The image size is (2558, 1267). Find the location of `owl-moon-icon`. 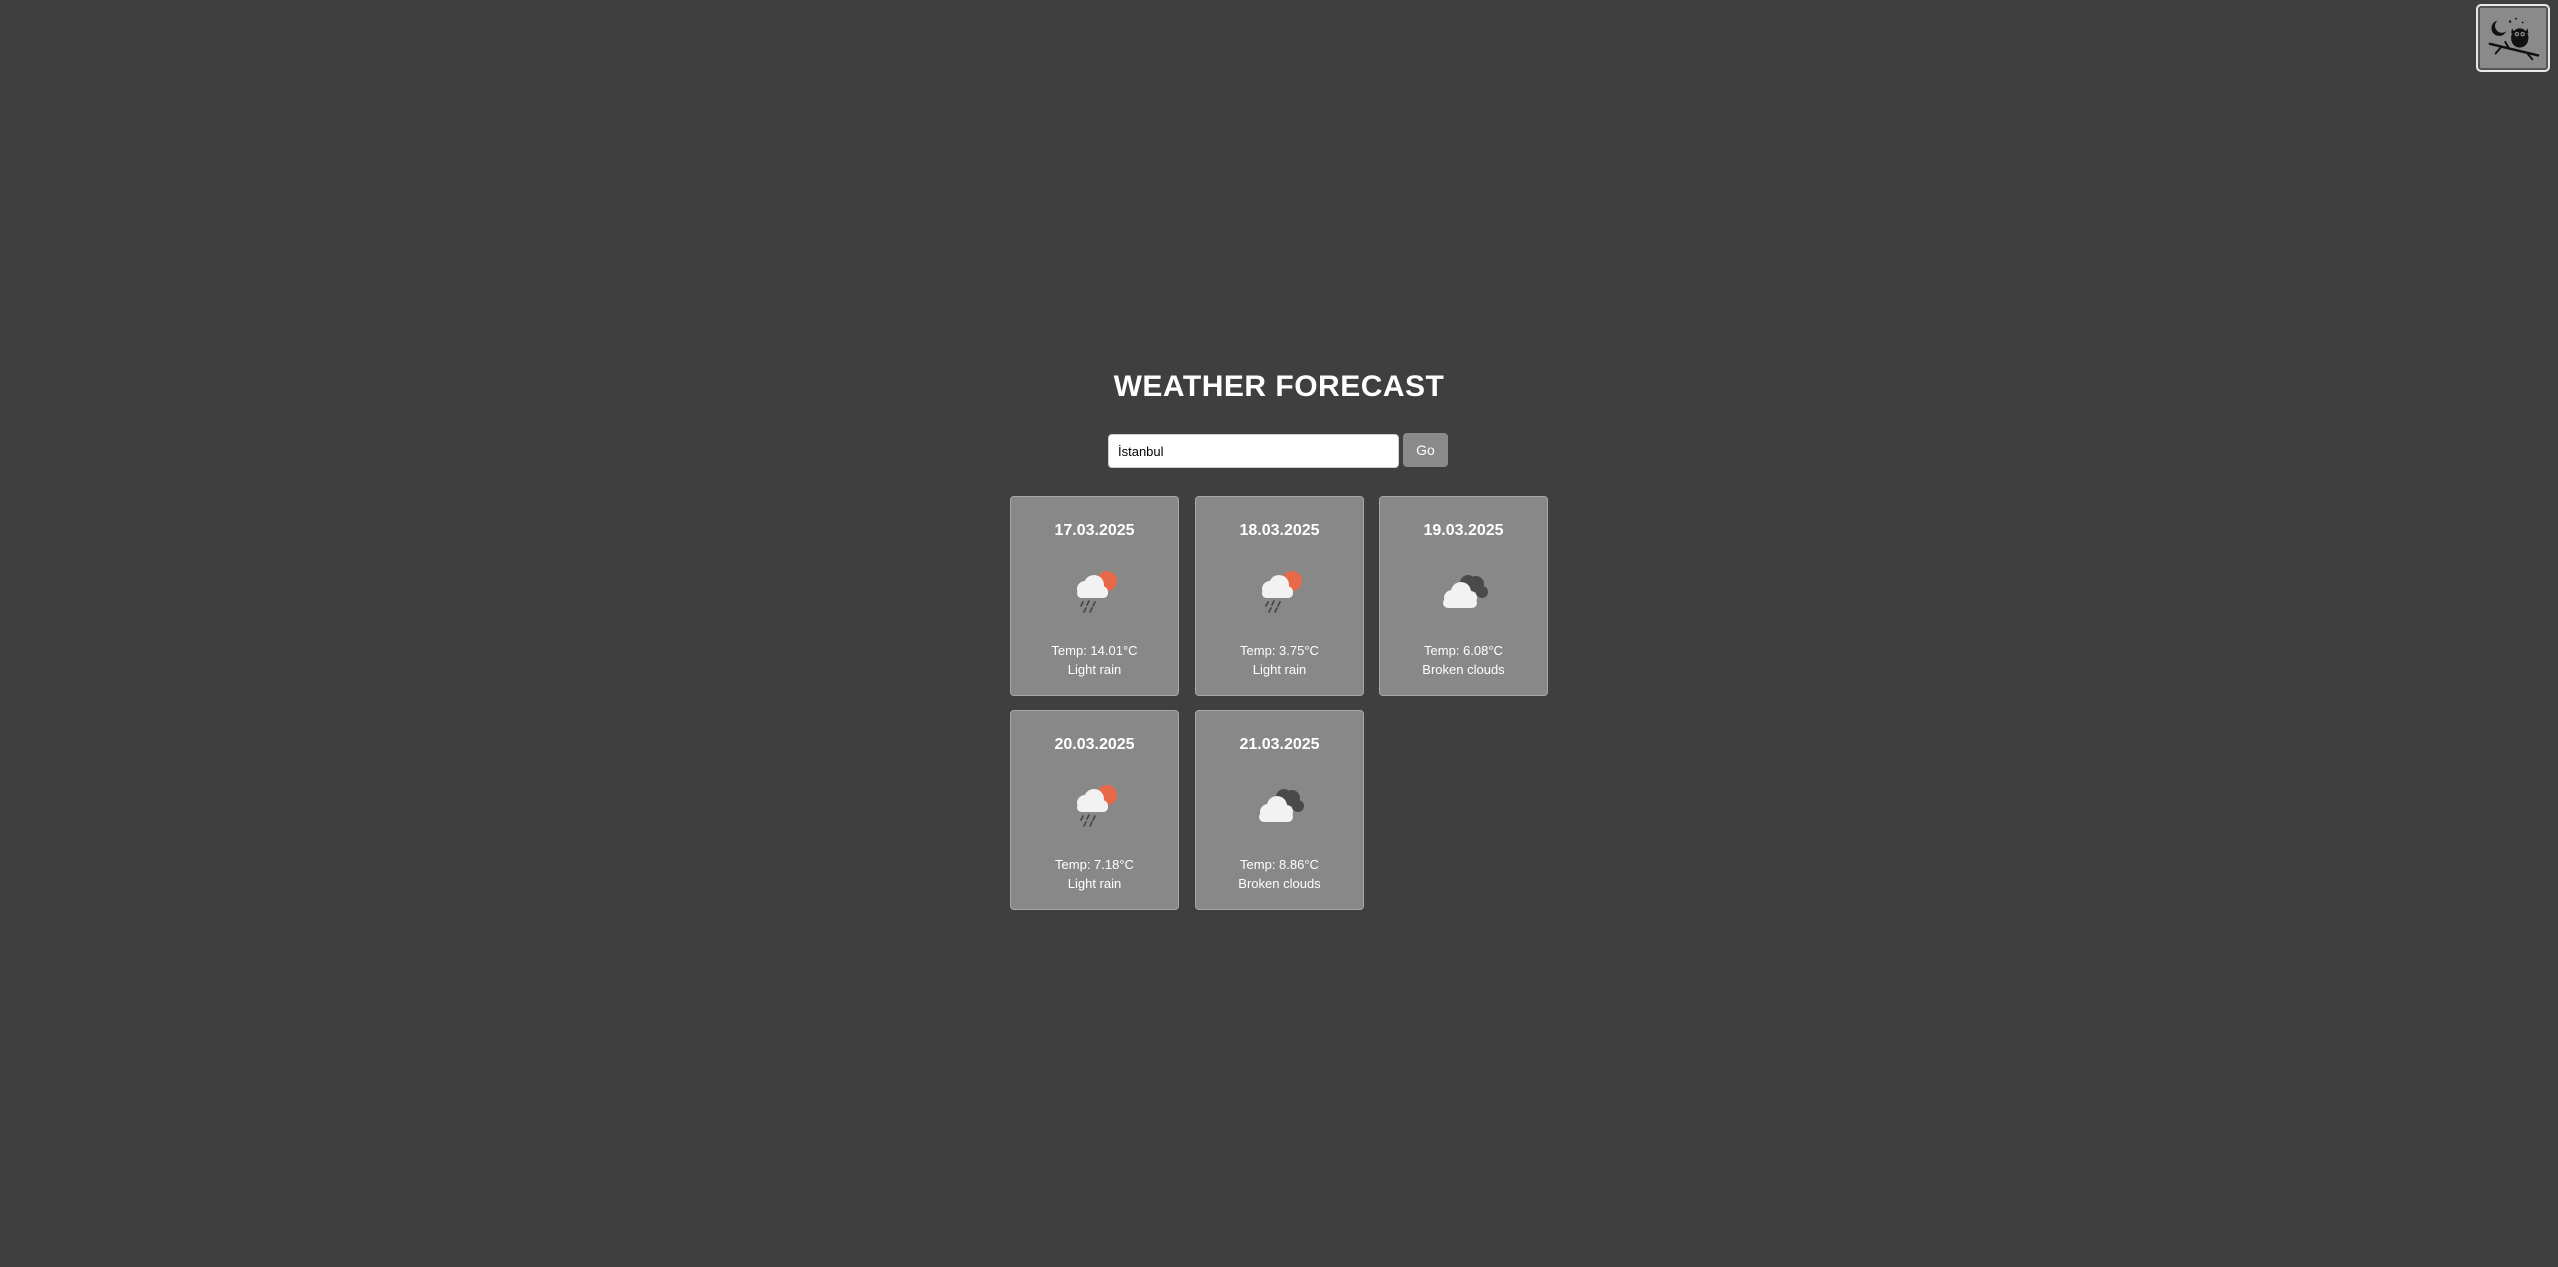

owl-moon-icon is located at coordinates (2514, 39).